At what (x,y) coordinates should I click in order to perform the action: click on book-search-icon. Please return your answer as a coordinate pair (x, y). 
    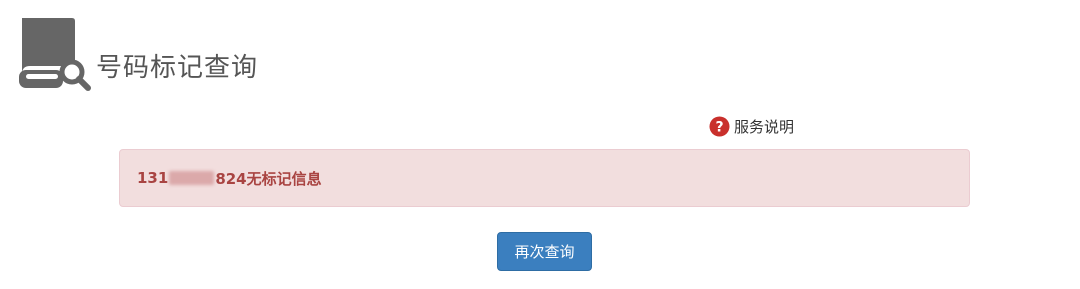
    Looking at the image, I should click on (55, 54).